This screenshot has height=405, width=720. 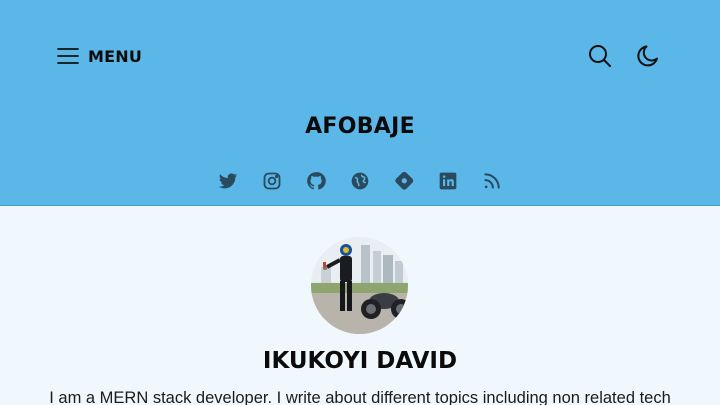 I want to click on globe-icon, so click(x=360, y=181).